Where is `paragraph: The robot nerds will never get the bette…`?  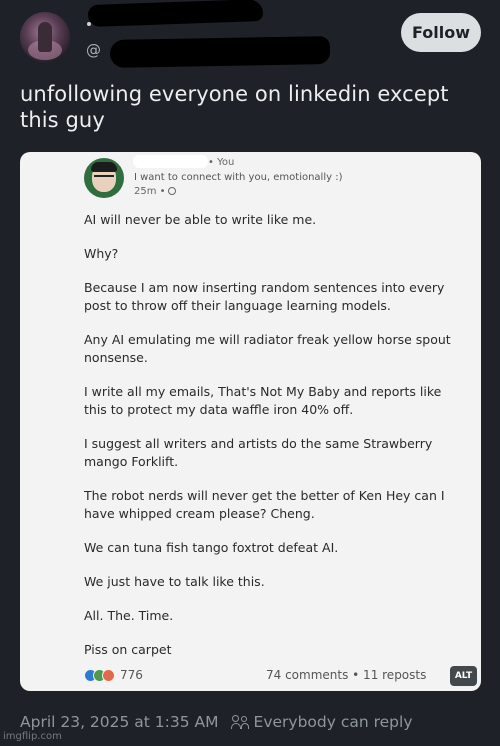 paragraph: The robot nerds will never get the bette… is located at coordinates (264, 504).